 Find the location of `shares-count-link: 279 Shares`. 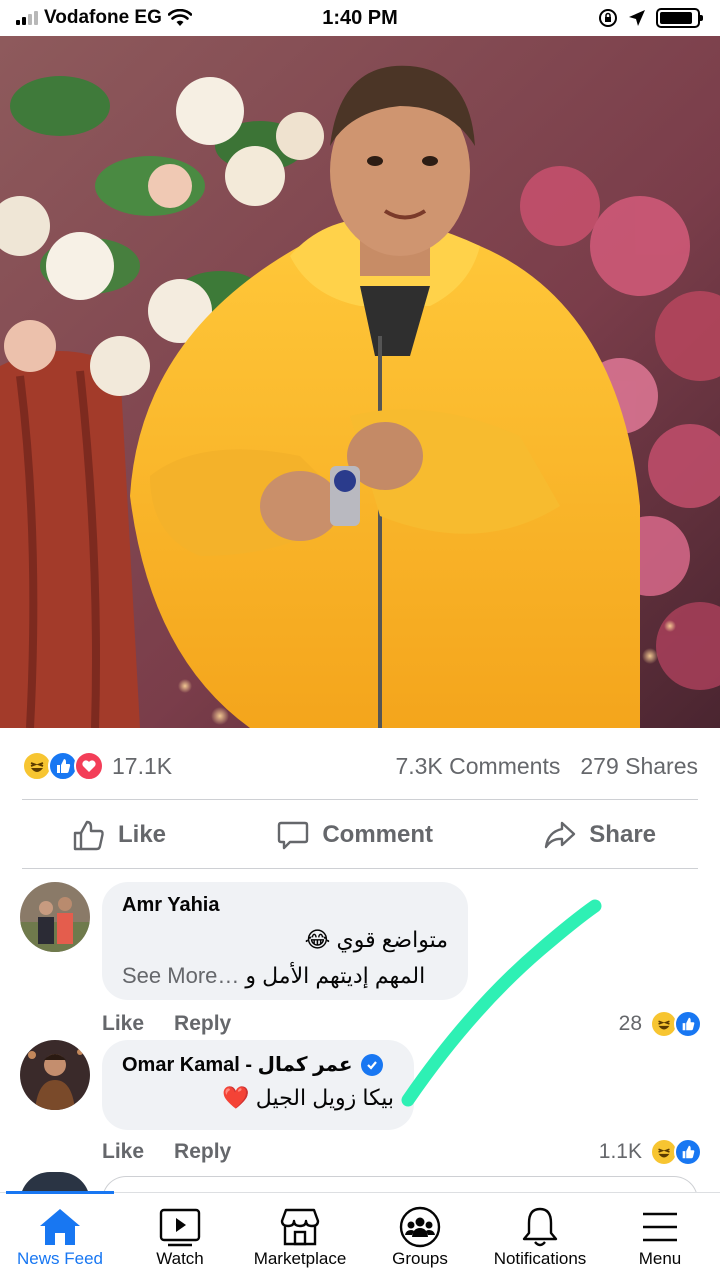

shares-count-link: 279 Shares is located at coordinates (639, 766).